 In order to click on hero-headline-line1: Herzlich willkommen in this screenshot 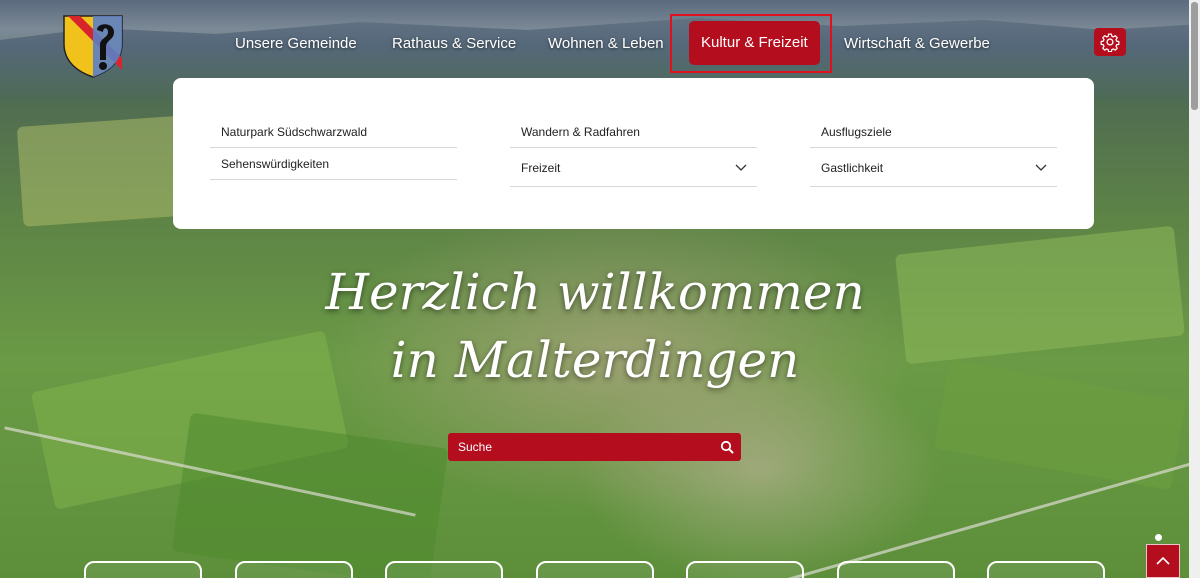, I will do `click(595, 292)`.